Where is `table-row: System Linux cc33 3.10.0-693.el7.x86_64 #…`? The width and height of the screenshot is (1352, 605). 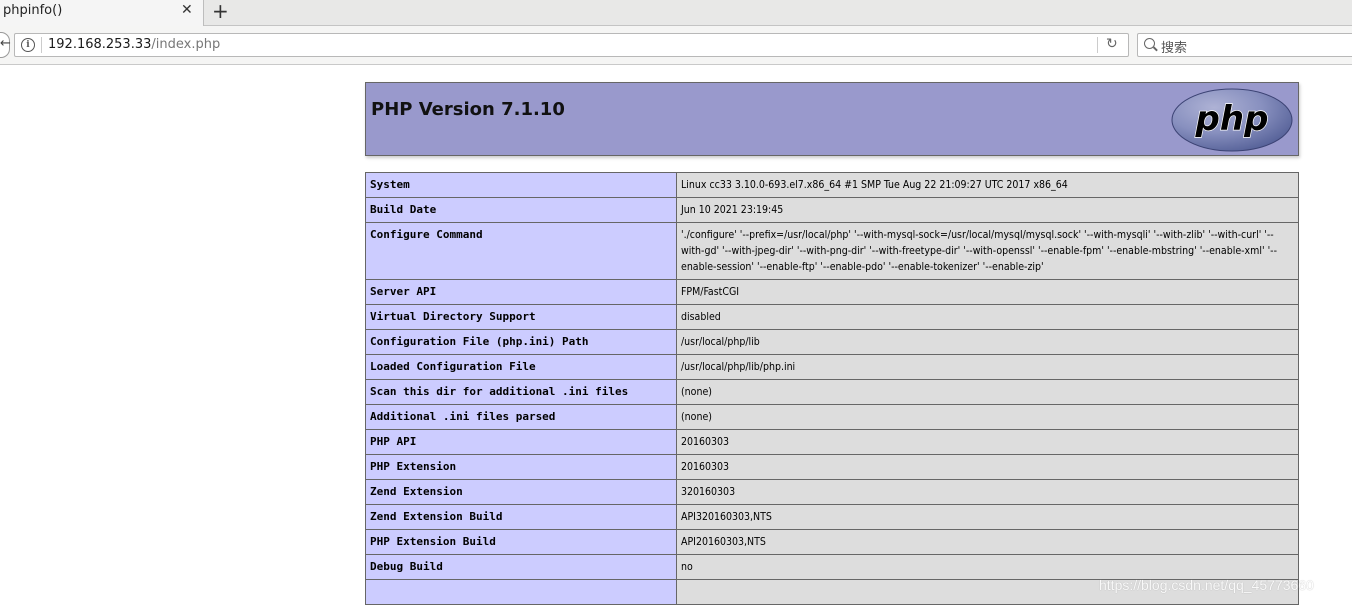 table-row: System Linux cc33 3.10.0-693.el7.x86_64 #… is located at coordinates (832, 185).